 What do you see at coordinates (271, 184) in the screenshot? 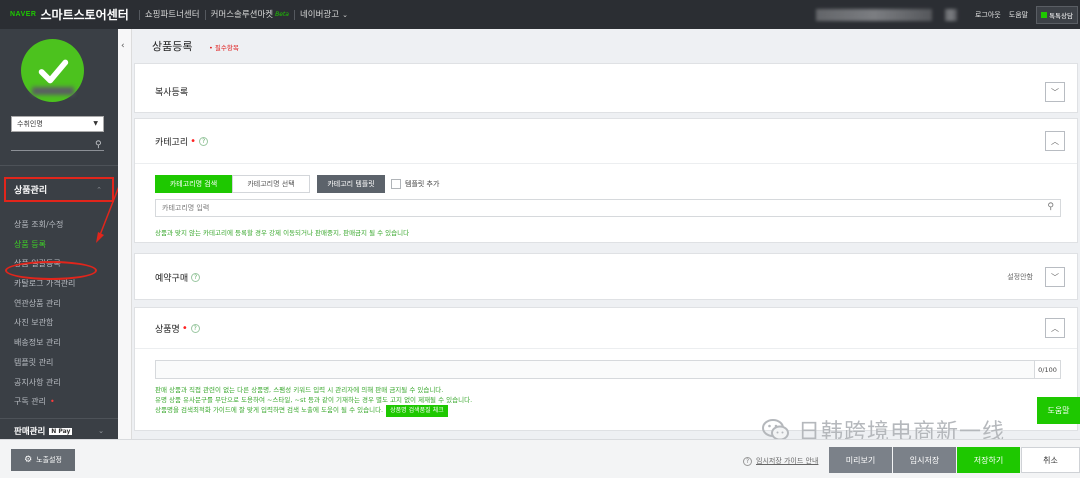
I see `tab-category-select: 카테고리명 선택` at bounding box center [271, 184].